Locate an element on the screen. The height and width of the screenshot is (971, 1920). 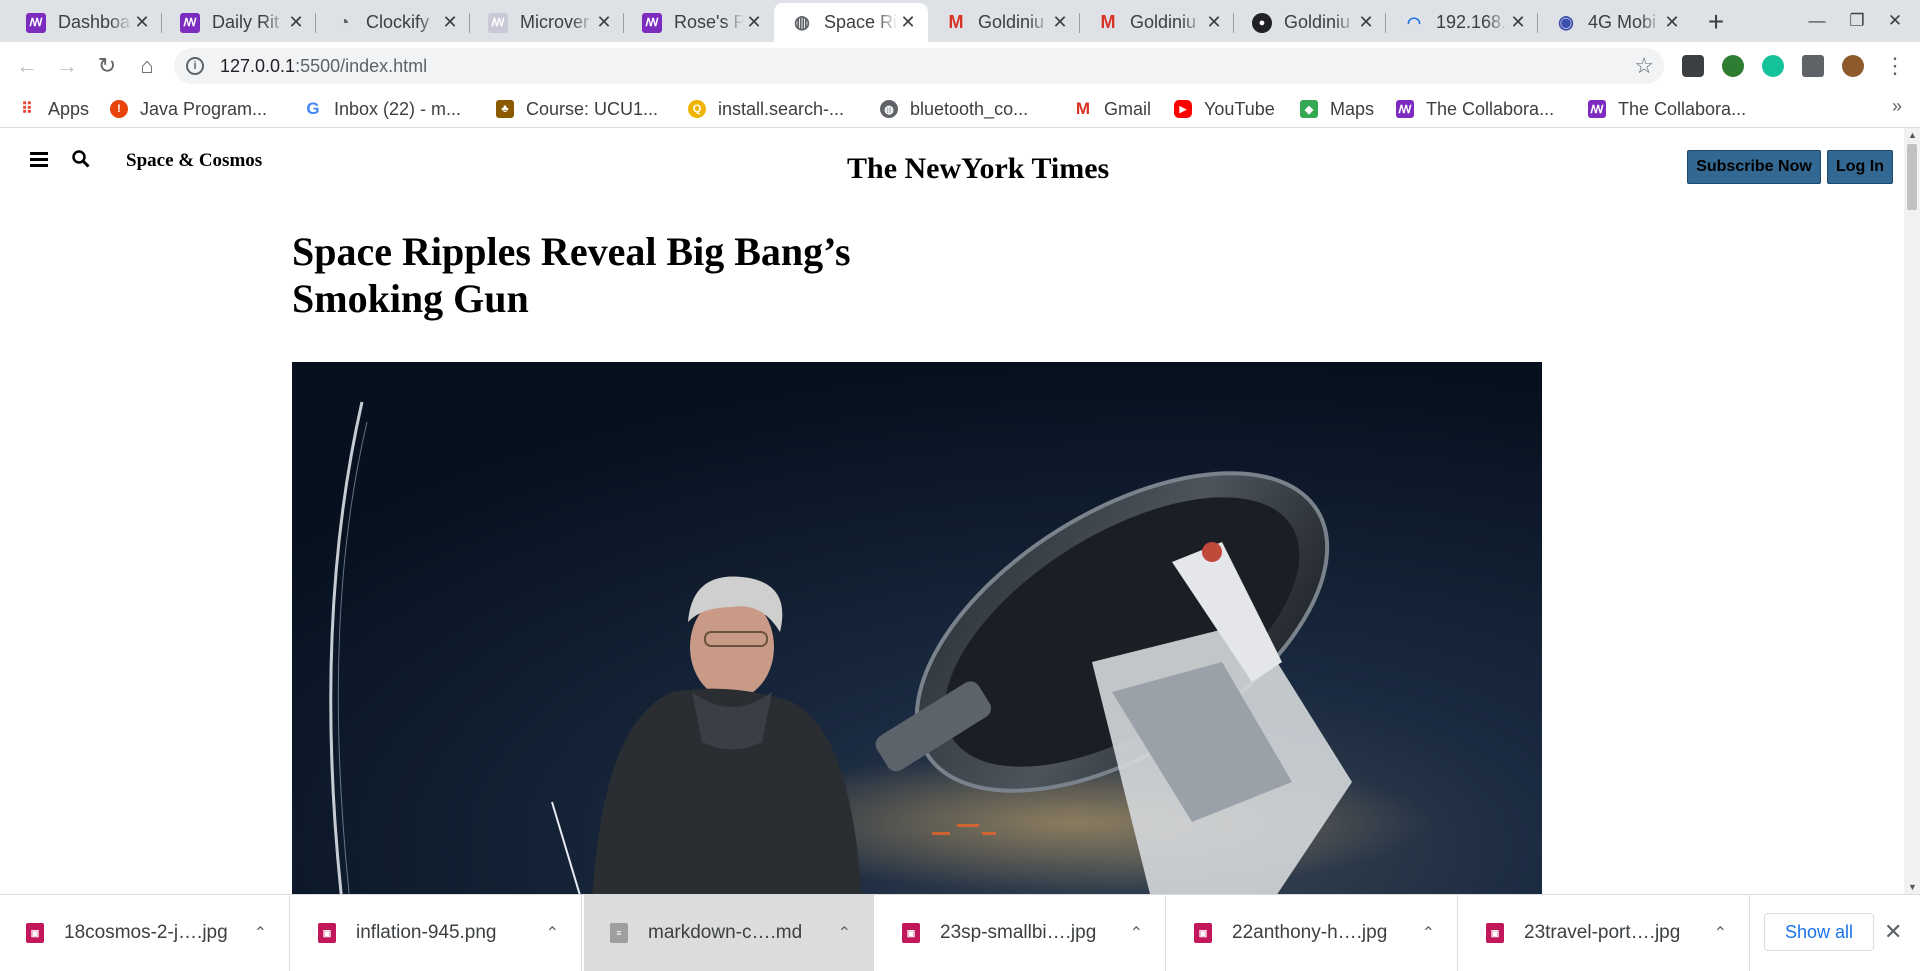
bookmarks-overflow-icon: » is located at coordinates (1897, 106).